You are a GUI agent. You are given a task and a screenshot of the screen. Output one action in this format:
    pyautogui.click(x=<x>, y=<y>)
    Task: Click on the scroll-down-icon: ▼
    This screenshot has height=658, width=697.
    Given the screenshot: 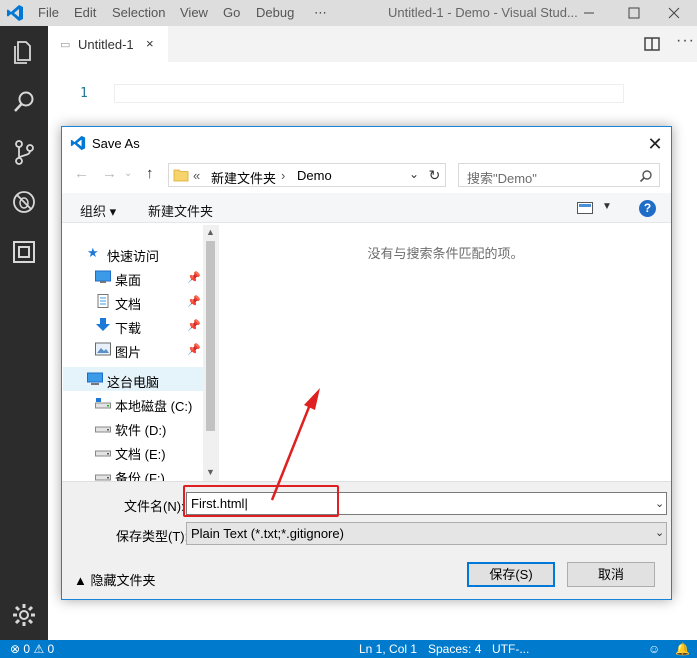 What is the action you would take?
    pyautogui.click(x=210, y=472)
    